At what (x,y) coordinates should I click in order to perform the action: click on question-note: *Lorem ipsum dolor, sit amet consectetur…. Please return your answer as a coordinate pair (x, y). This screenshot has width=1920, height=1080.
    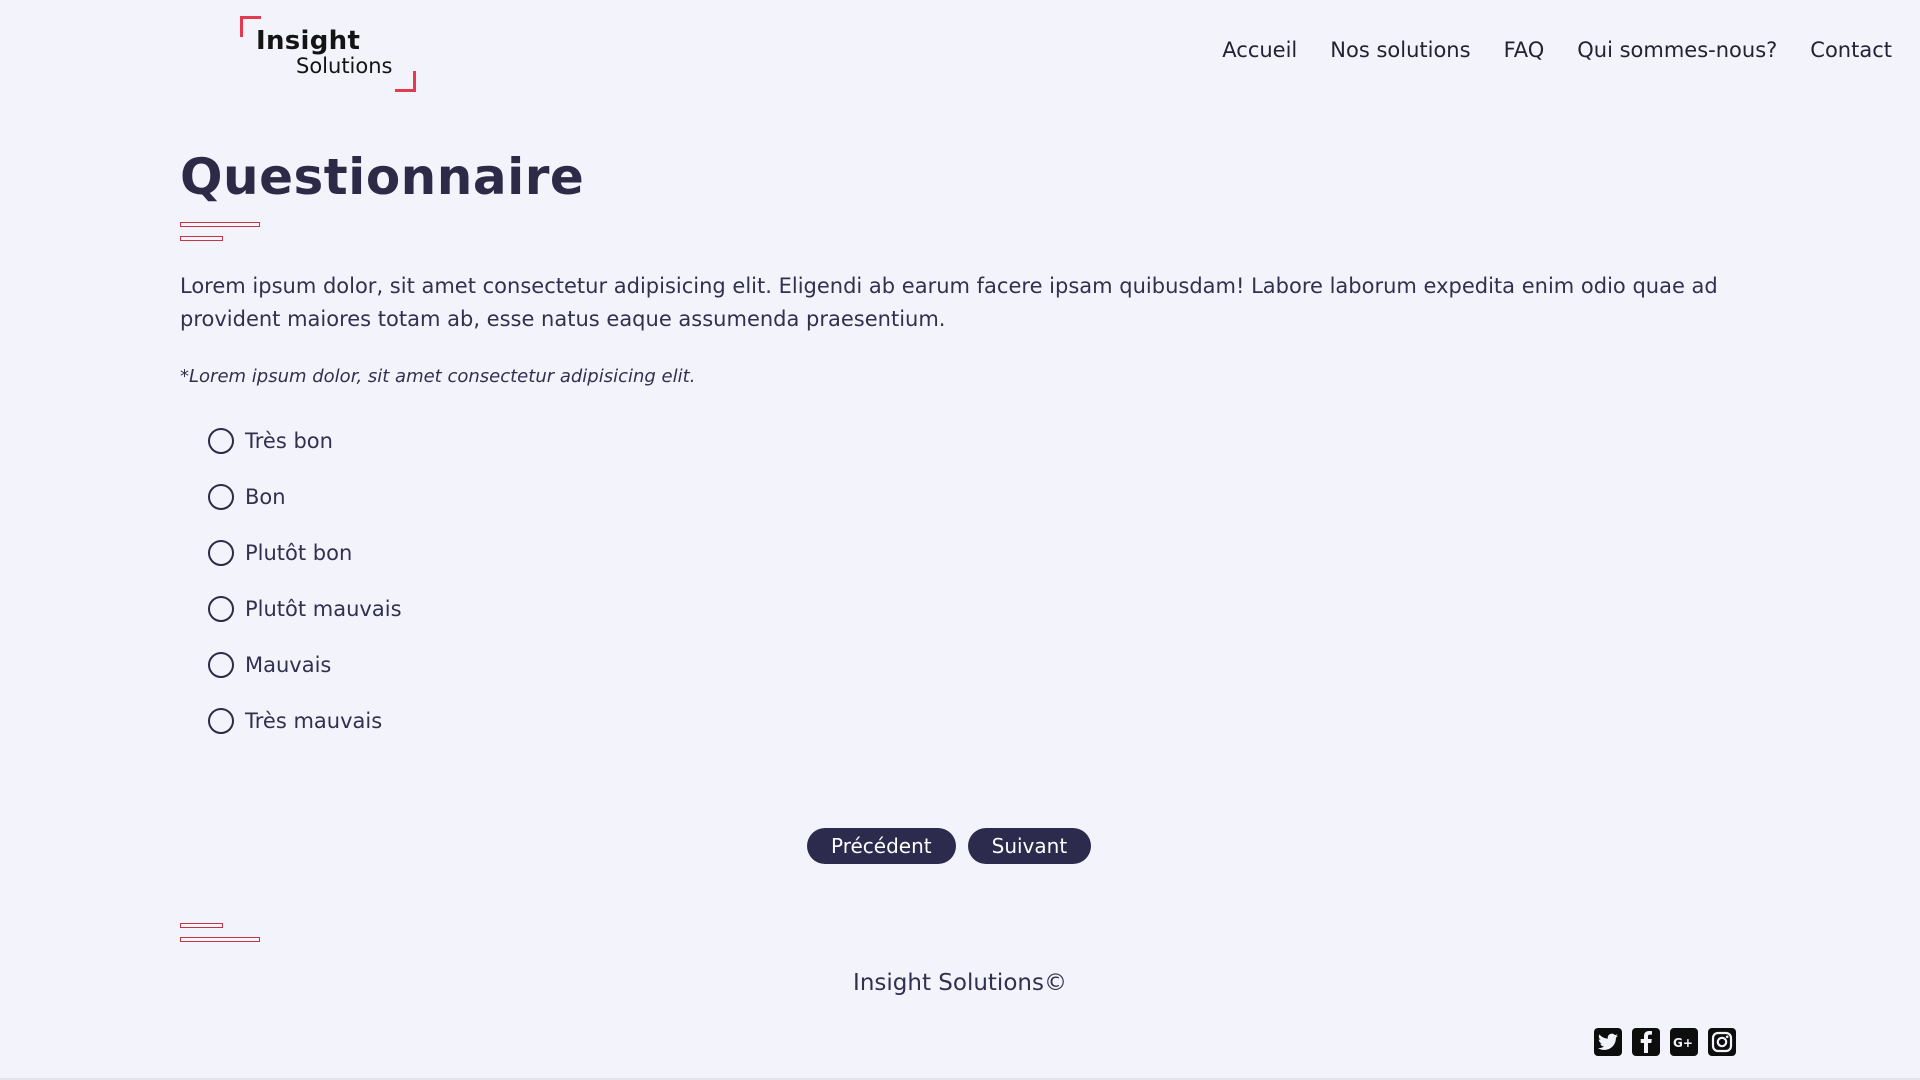
    Looking at the image, I should click on (438, 376).